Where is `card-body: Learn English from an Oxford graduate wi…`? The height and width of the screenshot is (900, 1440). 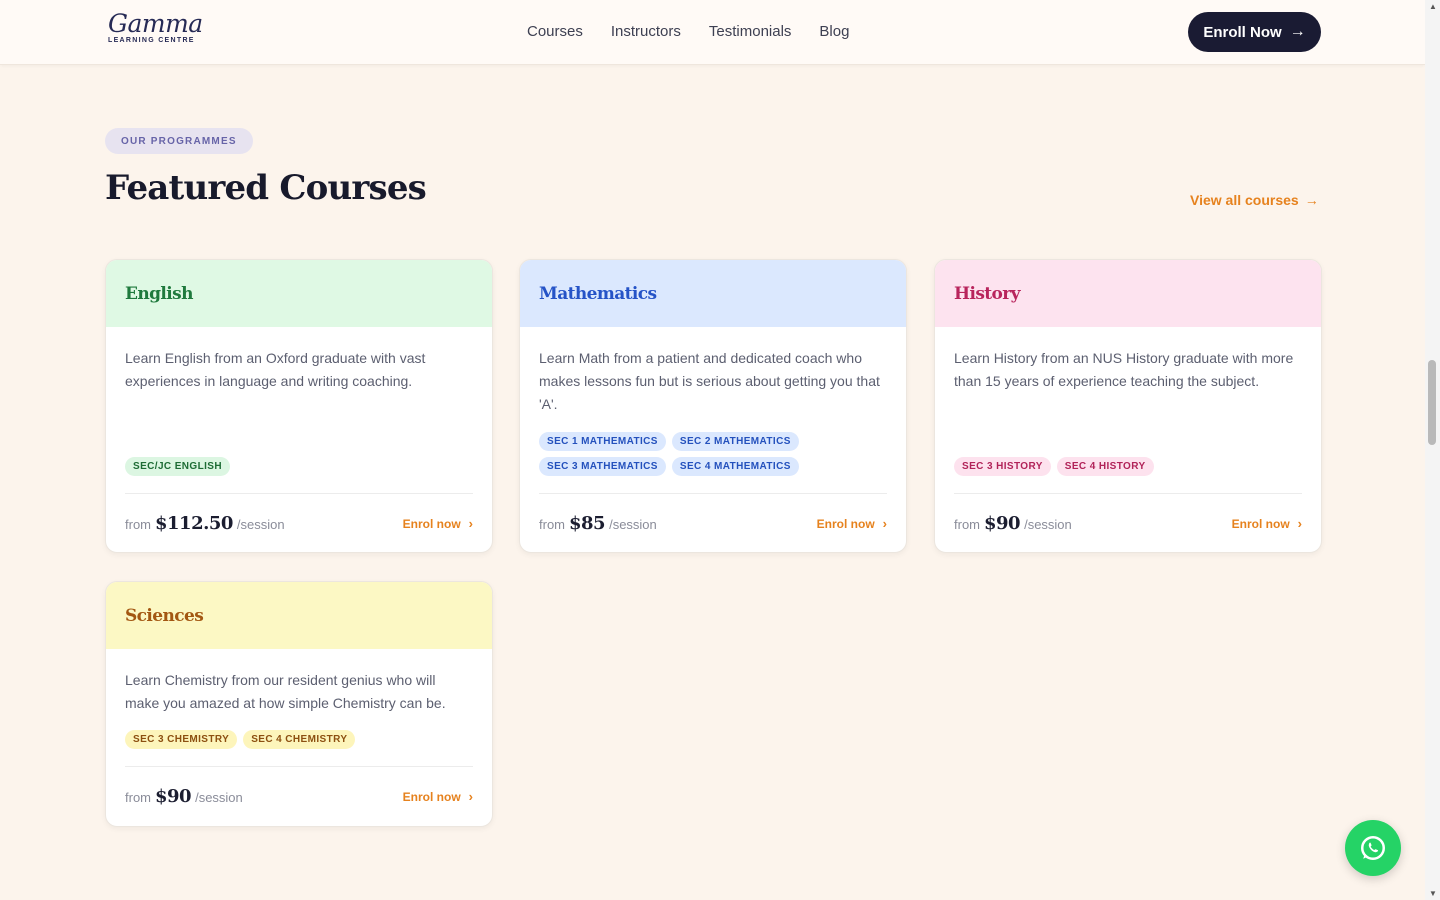 card-body: Learn English from an Oxford graduate wi… is located at coordinates (299, 410).